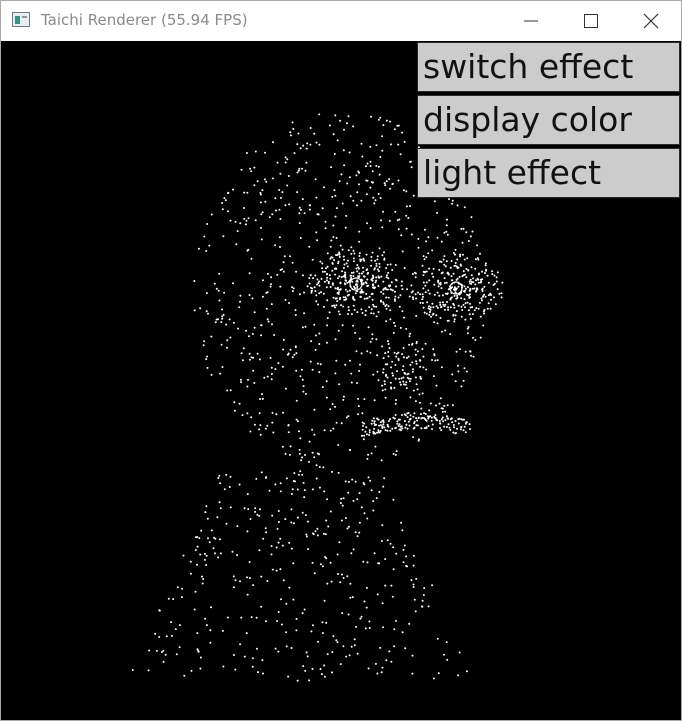  Describe the element at coordinates (531, 21) in the screenshot. I see `minimize-button` at that location.